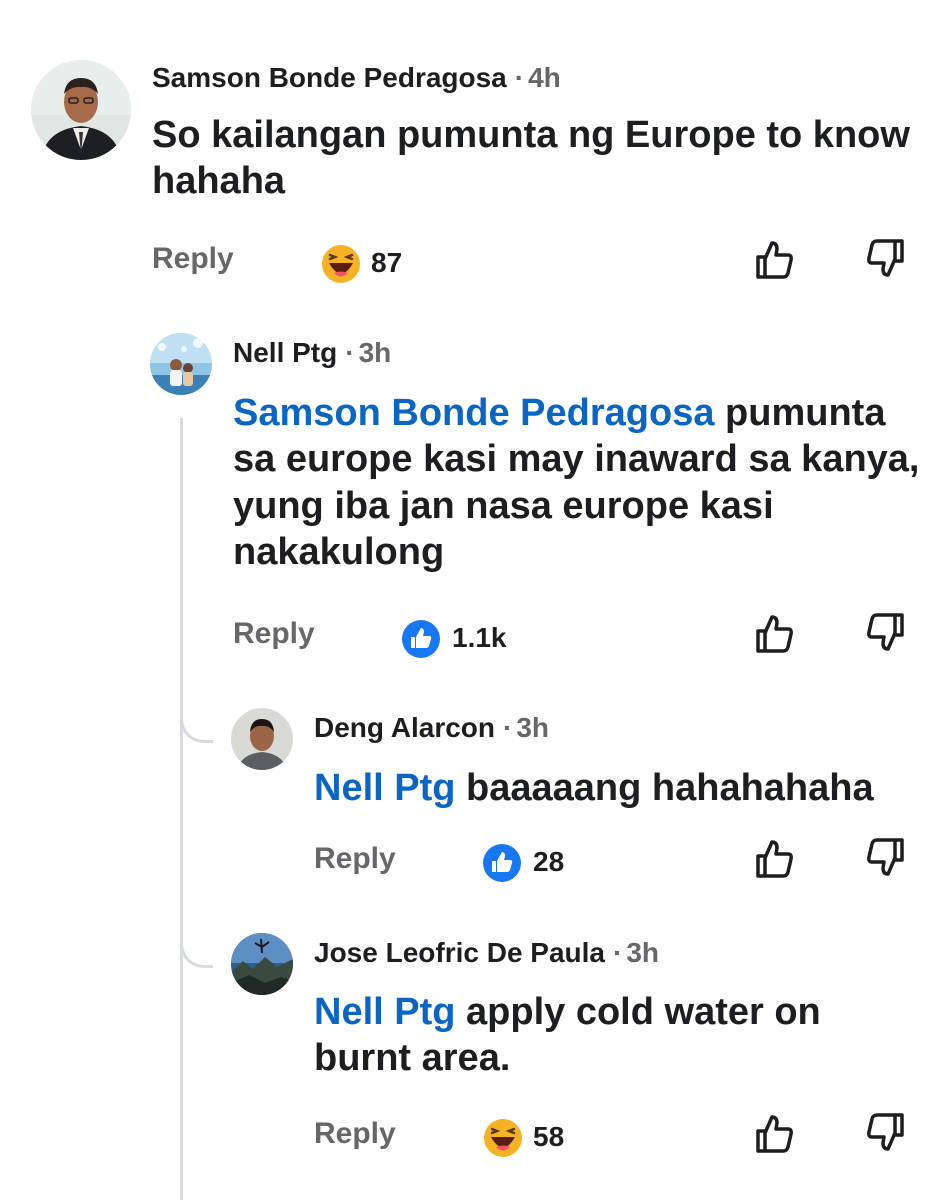 This screenshot has width=947, height=1200. Describe the element at coordinates (473, 413) in the screenshot. I see `mention-link: Samson Bonde Pedragosa` at that location.